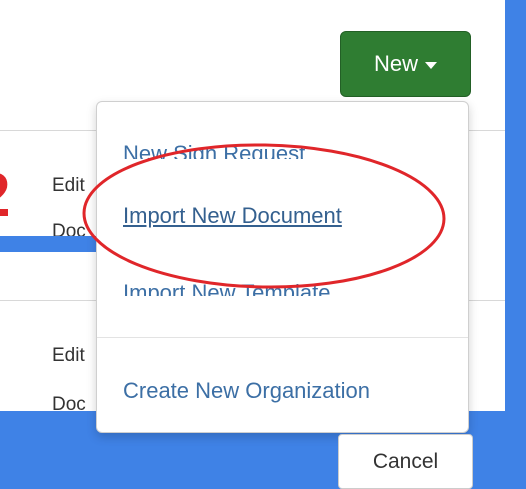 The height and width of the screenshot is (489, 526). I want to click on cancel-button: Cancel, so click(405, 461).